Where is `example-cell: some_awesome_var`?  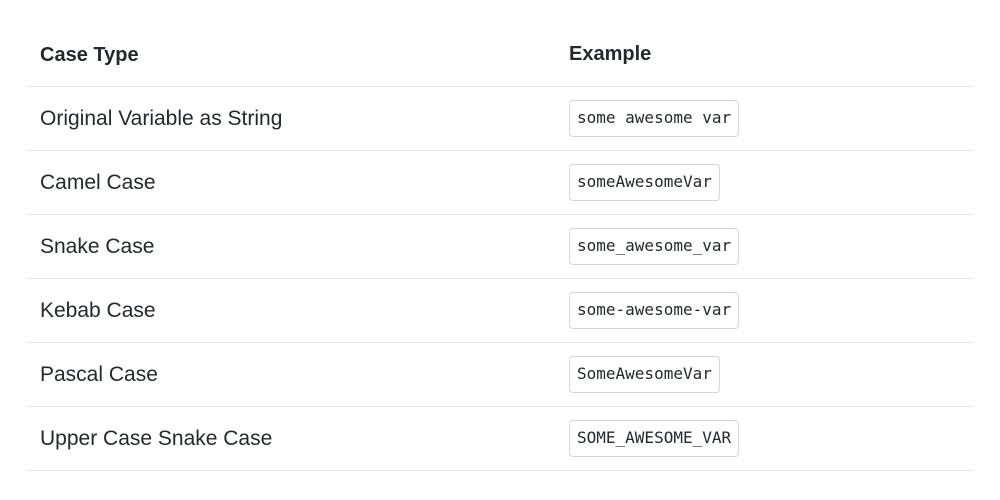
example-cell: some_awesome_var is located at coordinates (771, 246).